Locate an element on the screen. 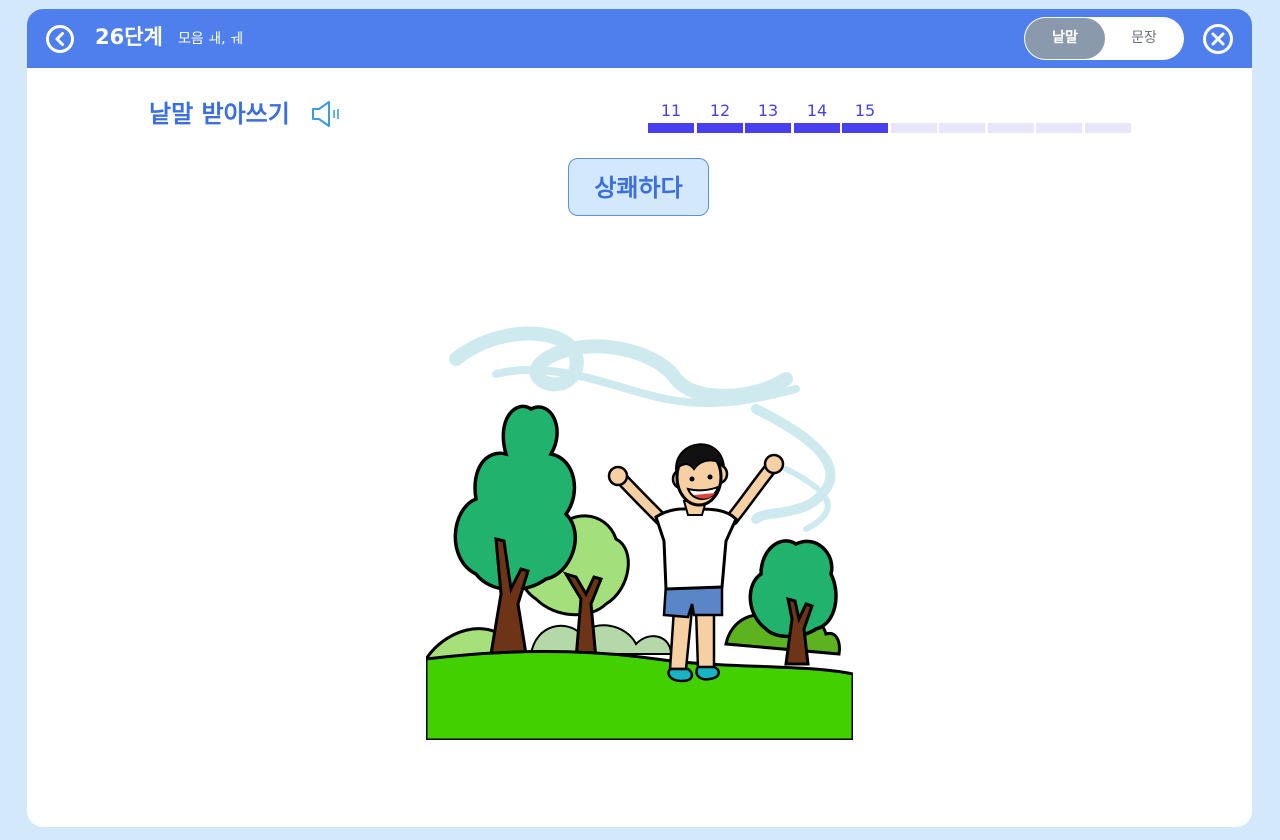  progress-label: 14 is located at coordinates (817, 110).